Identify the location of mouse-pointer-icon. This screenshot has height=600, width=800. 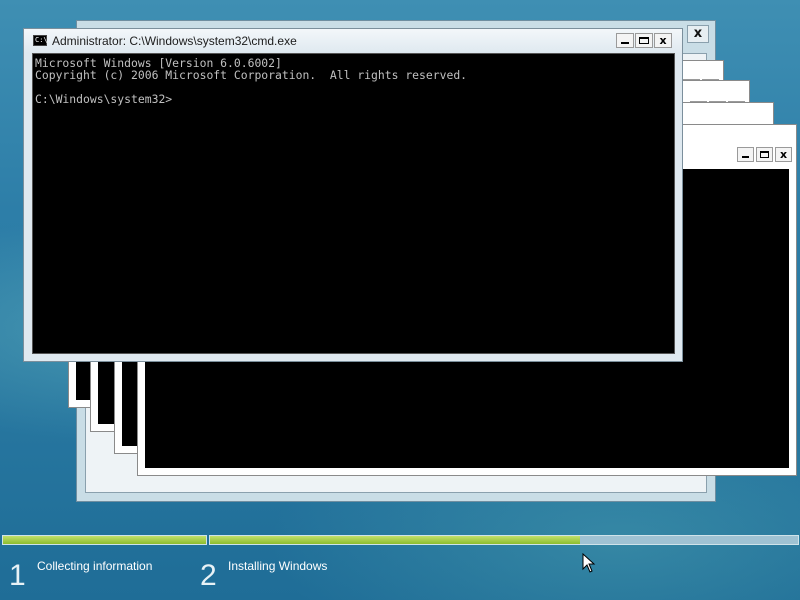
(589, 563).